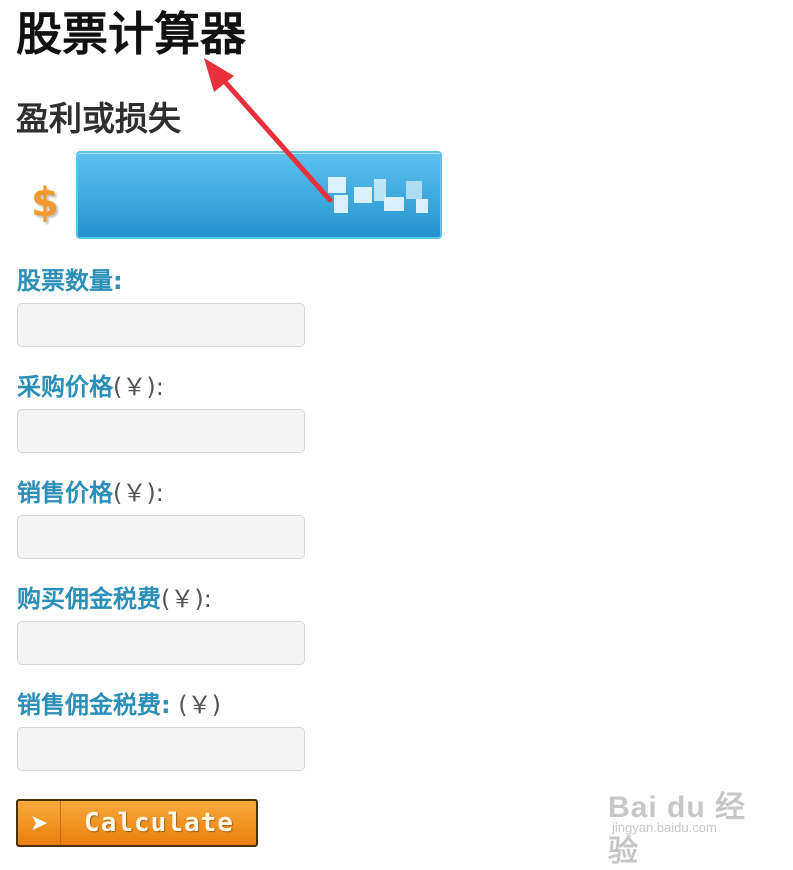  What do you see at coordinates (159, 823) in the screenshot?
I see `calculate-button-label: Calculate` at bounding box center [159, 823].